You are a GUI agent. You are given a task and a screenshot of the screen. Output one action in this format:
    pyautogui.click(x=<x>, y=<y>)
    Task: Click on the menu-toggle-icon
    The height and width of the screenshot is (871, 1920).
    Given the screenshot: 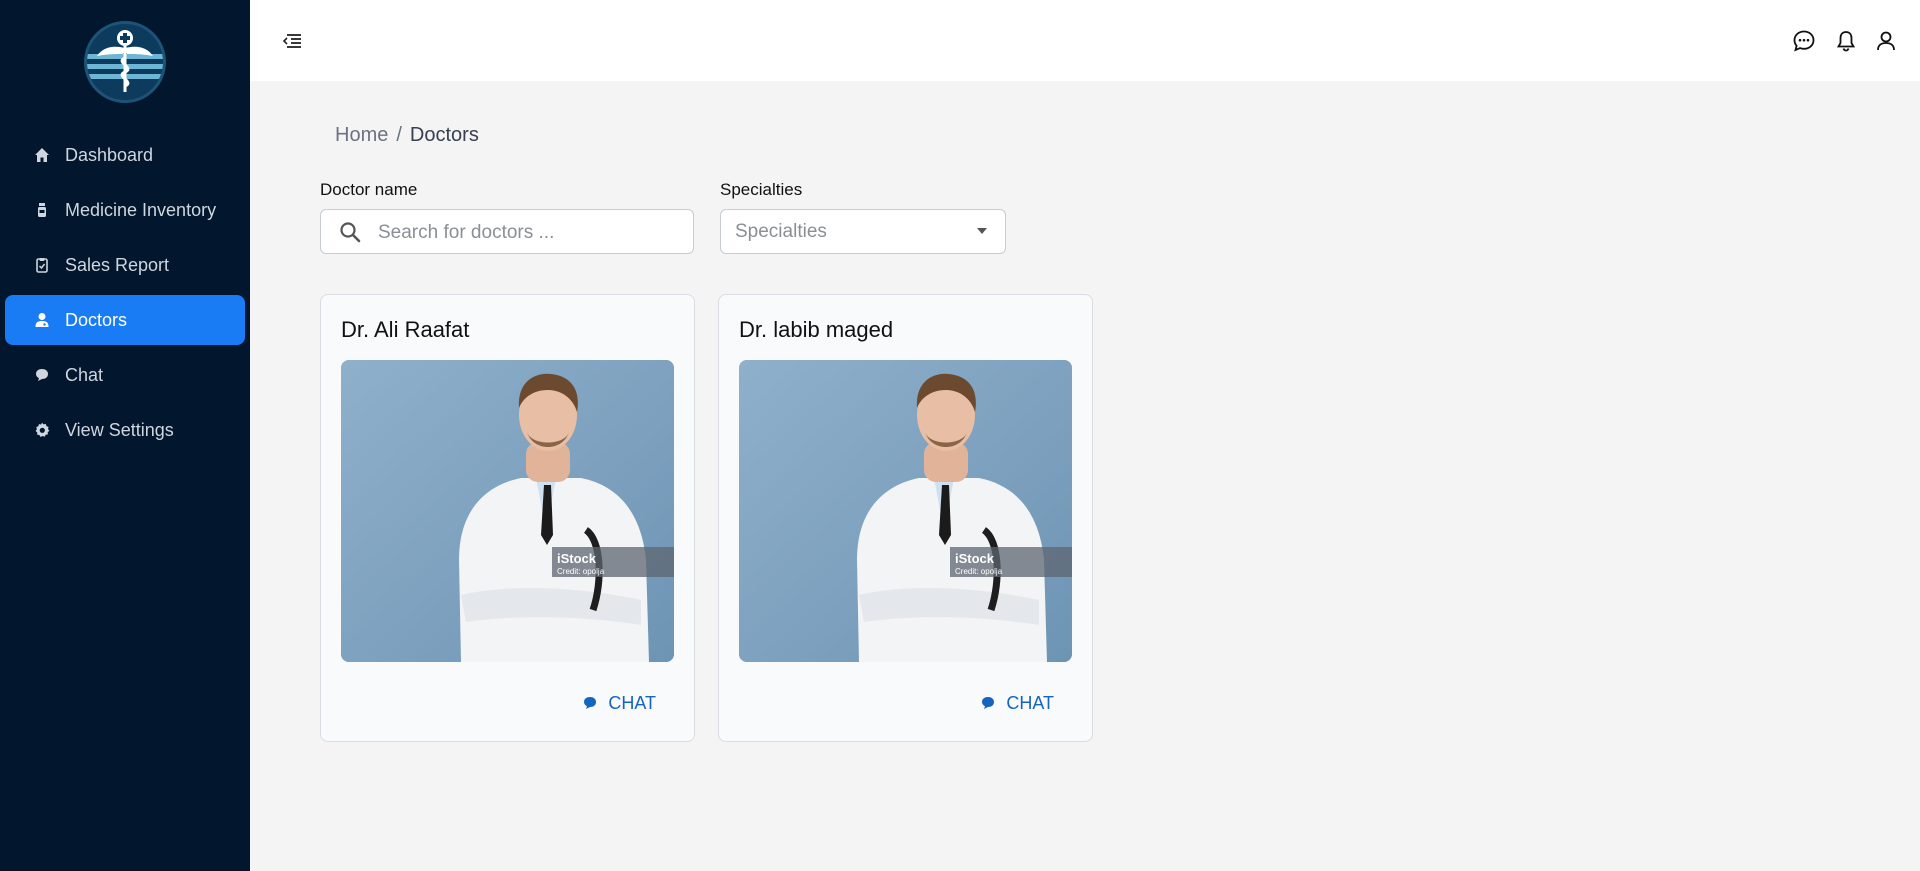 What is the action you would take?
    pyautogui.click(x=292, y=41)
    